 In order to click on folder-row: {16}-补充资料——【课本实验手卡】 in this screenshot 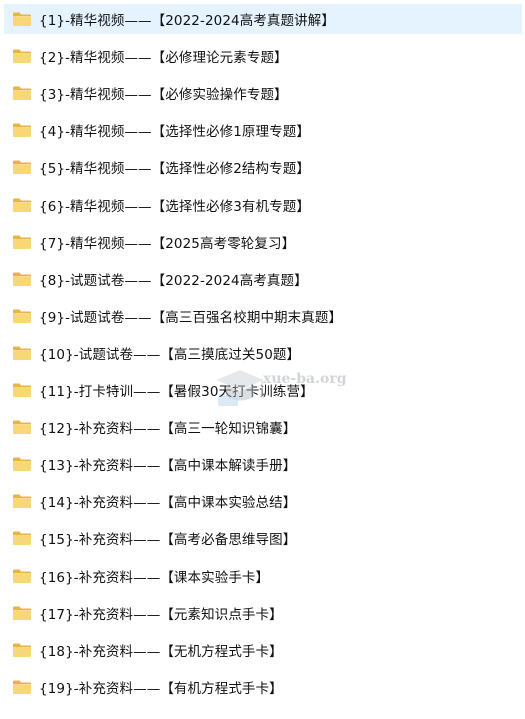, I will do `click(263, 576)`.